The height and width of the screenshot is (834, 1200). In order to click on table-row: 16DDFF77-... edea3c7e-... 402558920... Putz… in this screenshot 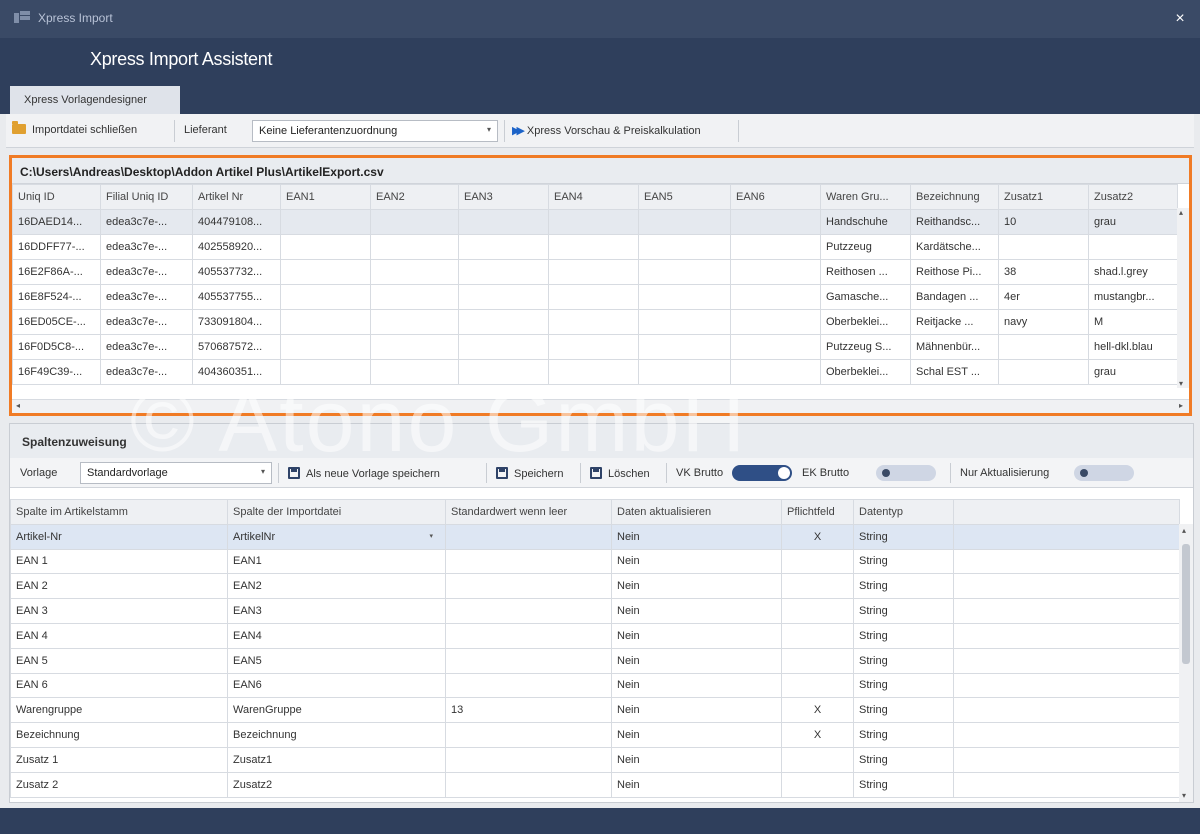, I will do `click(595, 247)`.